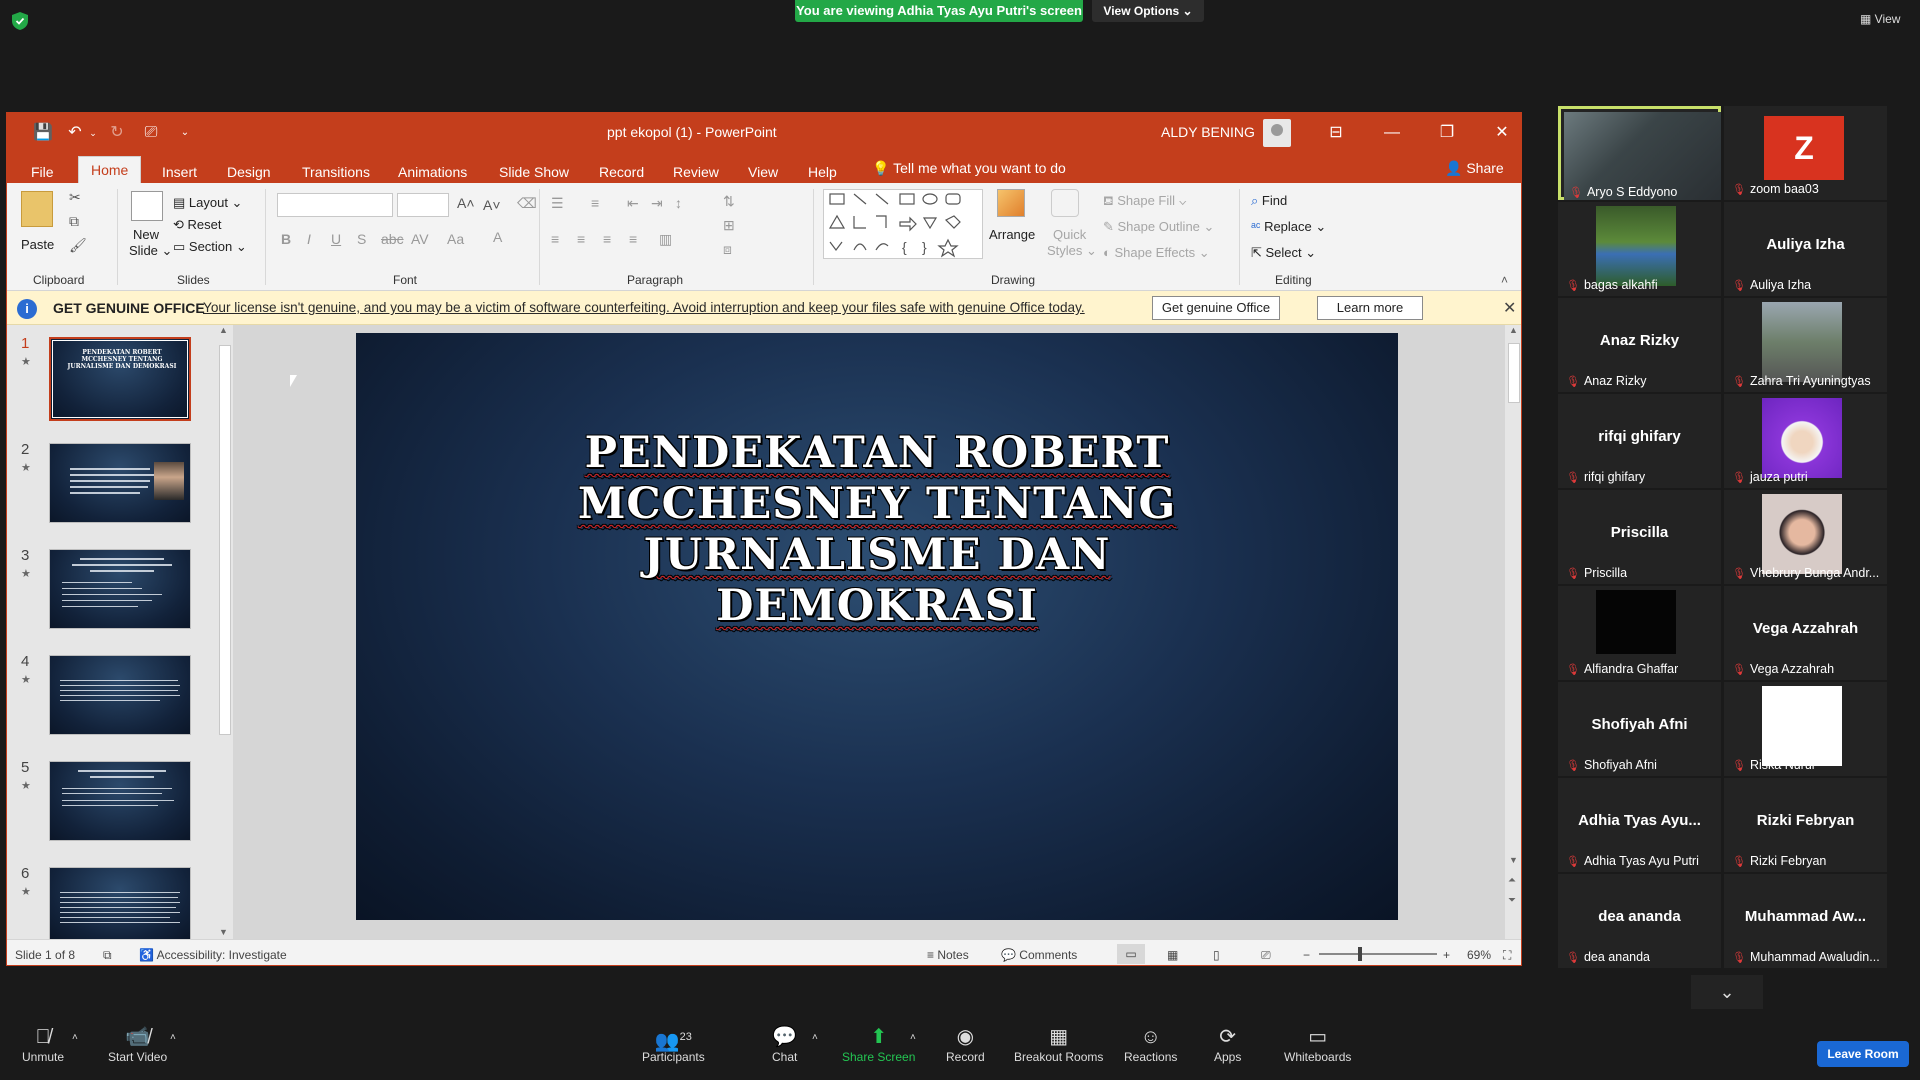  I want to click on tab-home: Home, so click(110, 169).